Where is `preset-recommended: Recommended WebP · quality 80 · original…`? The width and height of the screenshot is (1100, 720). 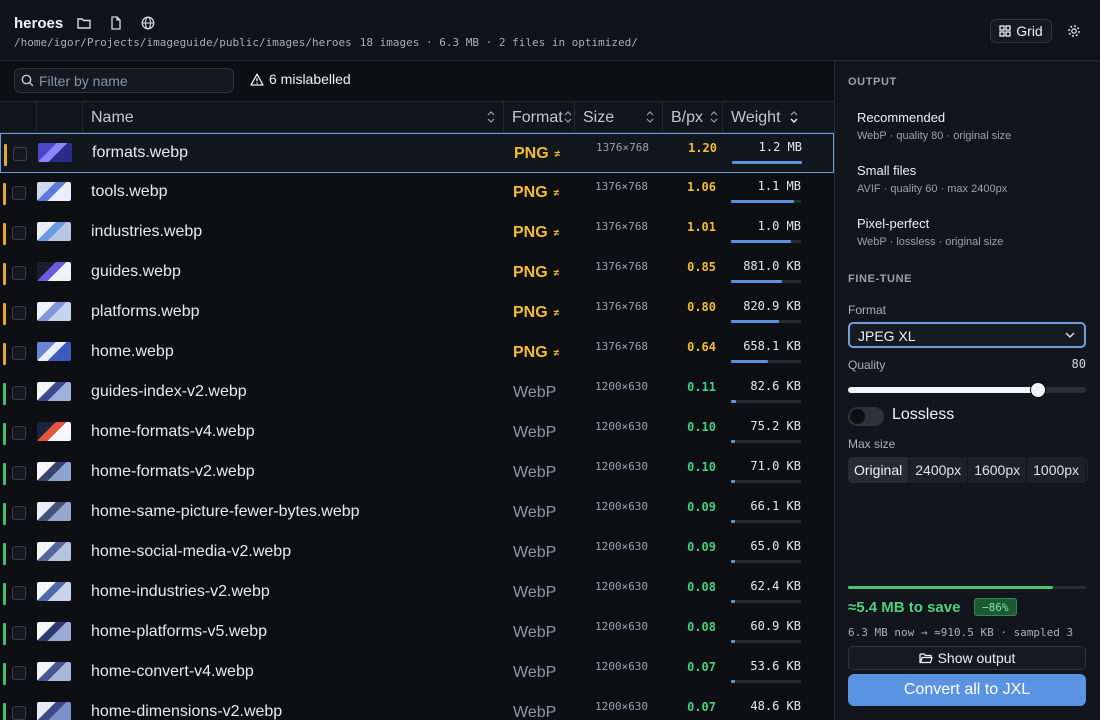
preset-recommended: Recommended WebP · quality 80 · original… is located at coordinates (968, 125).